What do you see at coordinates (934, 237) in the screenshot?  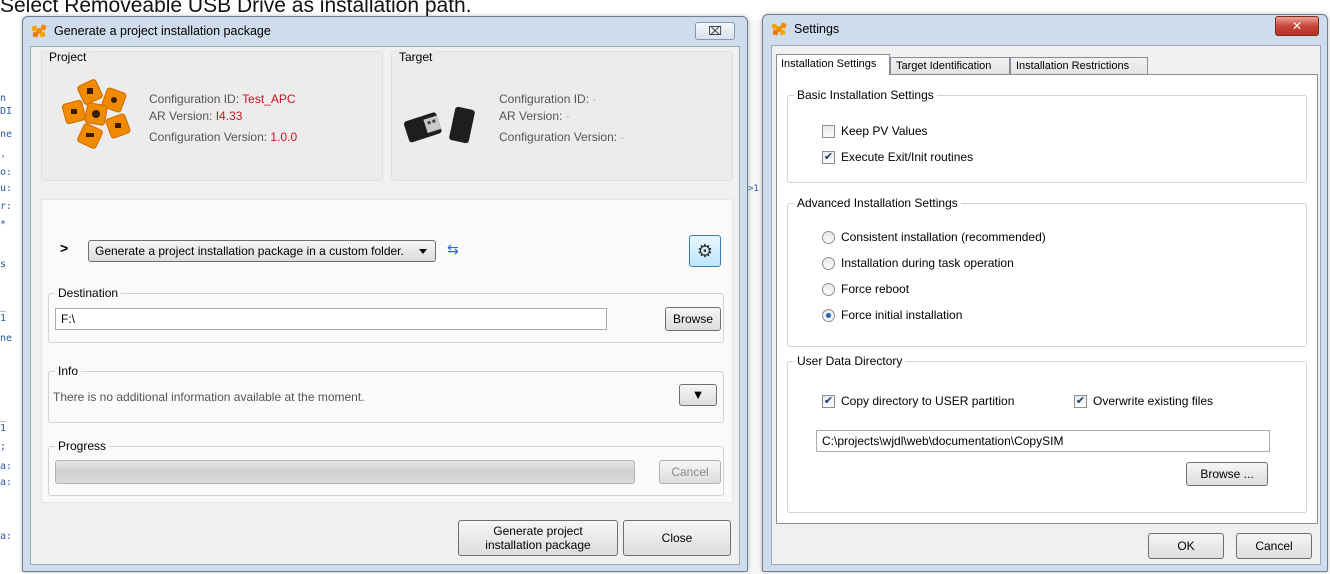 I see `consistent-installation-radio: Consistent installation (recommended)` at bounding box center [934, 237].